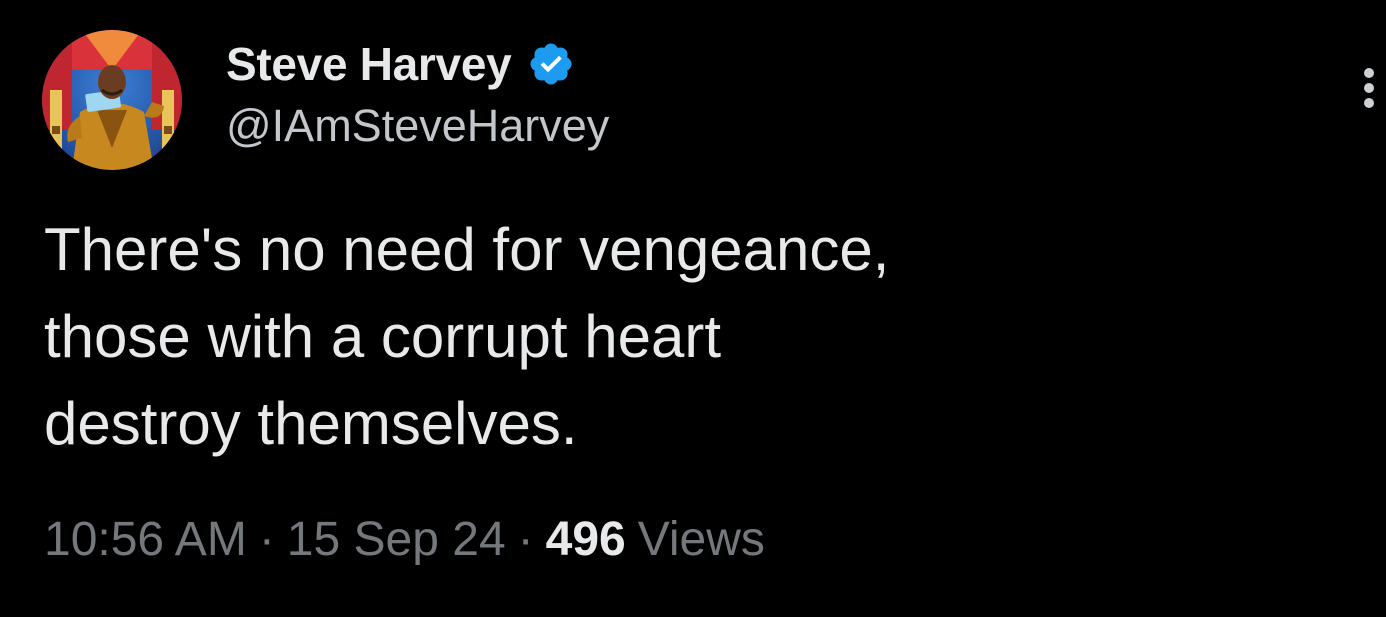  Describe the element at coordinates (551, 64) in the screenshot. I see `verified-badge-icon` at that location.